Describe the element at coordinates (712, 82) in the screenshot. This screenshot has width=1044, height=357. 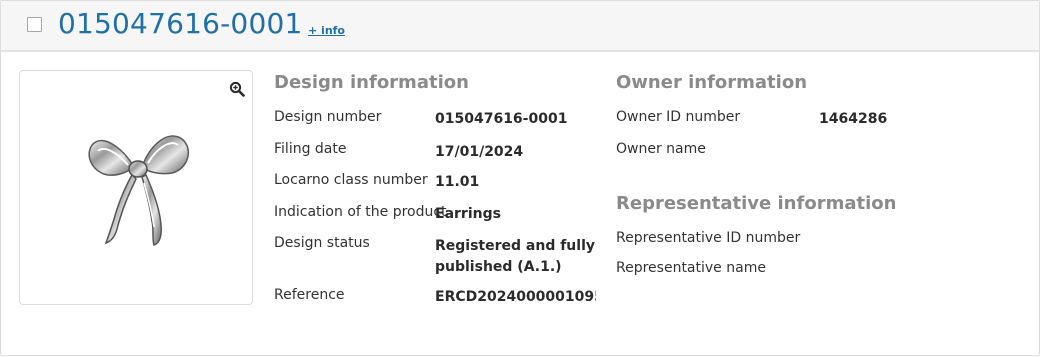
I see `owner-information-heading: Owner information` at that location.